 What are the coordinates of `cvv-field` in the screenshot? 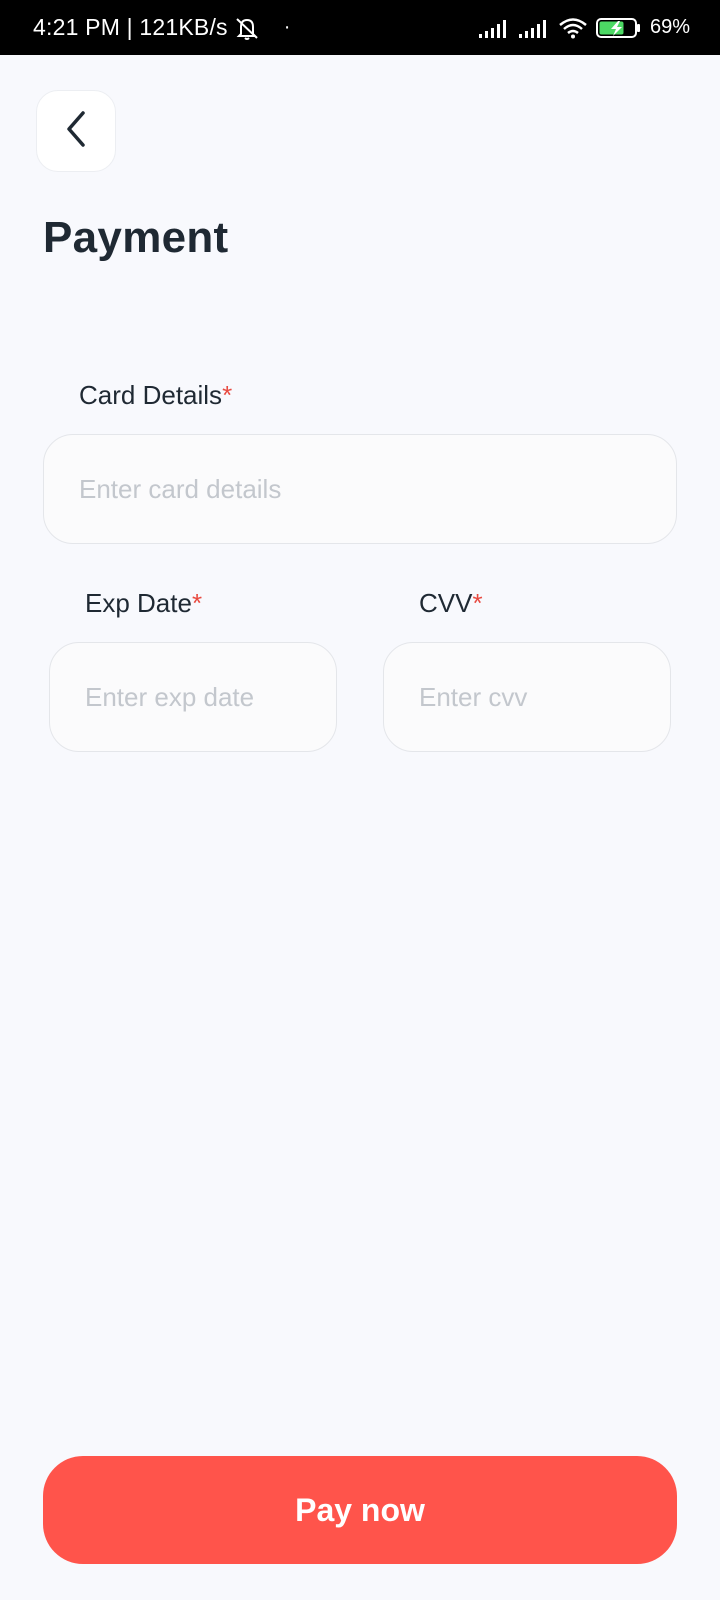 It's located at (527, 697).